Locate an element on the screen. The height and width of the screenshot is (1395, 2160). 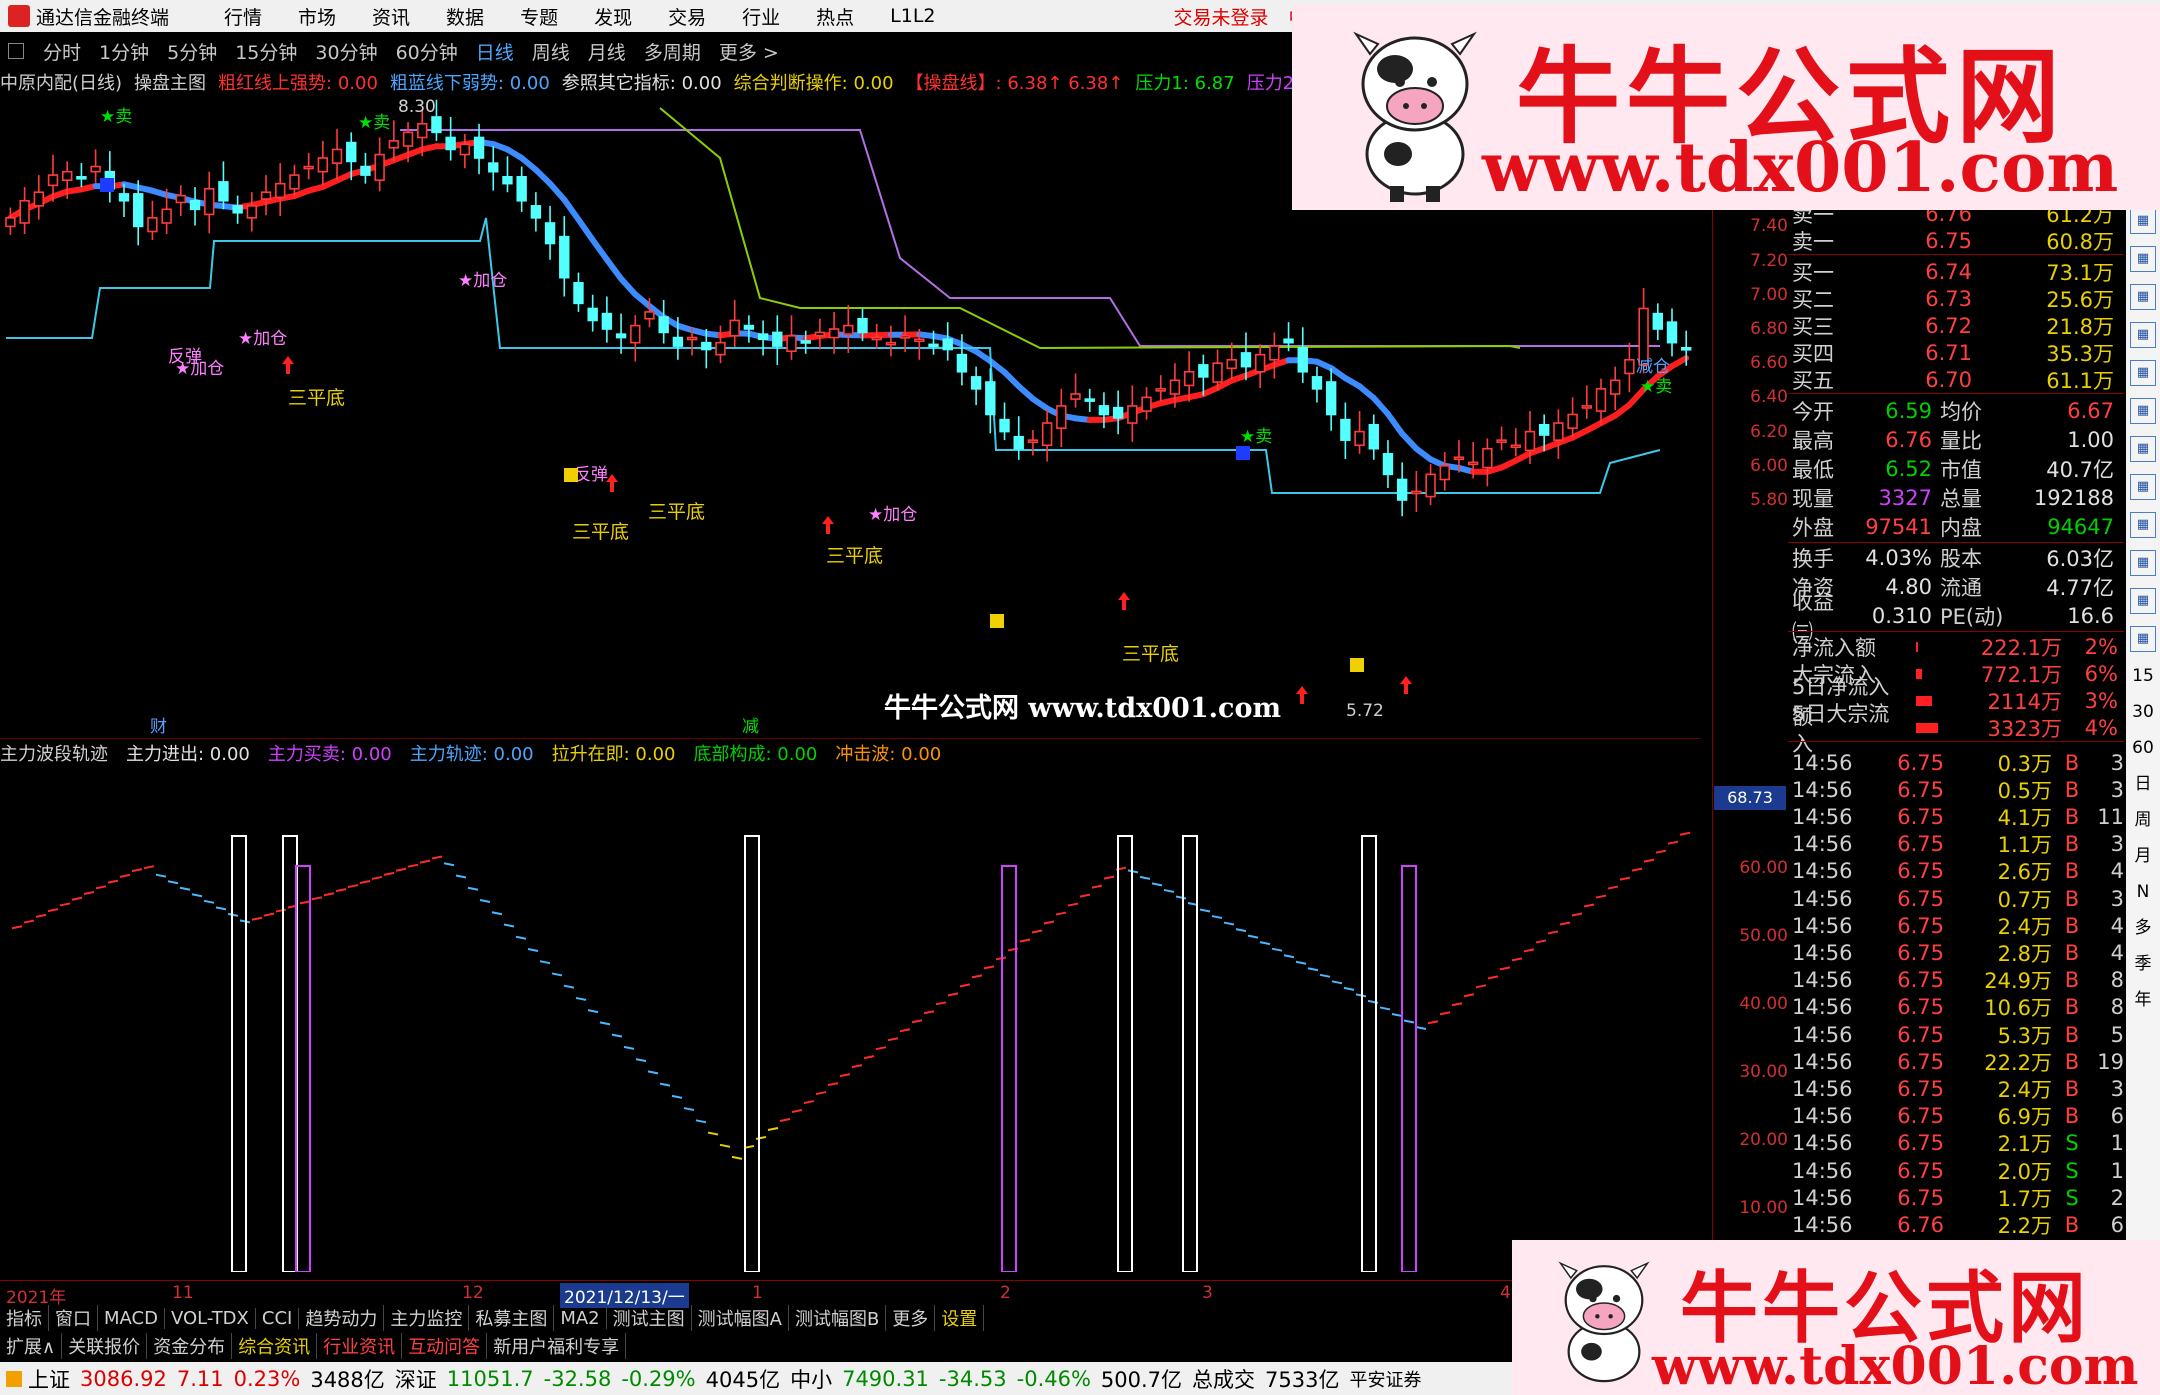
bid-row: 买一 6.74 73.1万 is located at coordinates (1956, 272).